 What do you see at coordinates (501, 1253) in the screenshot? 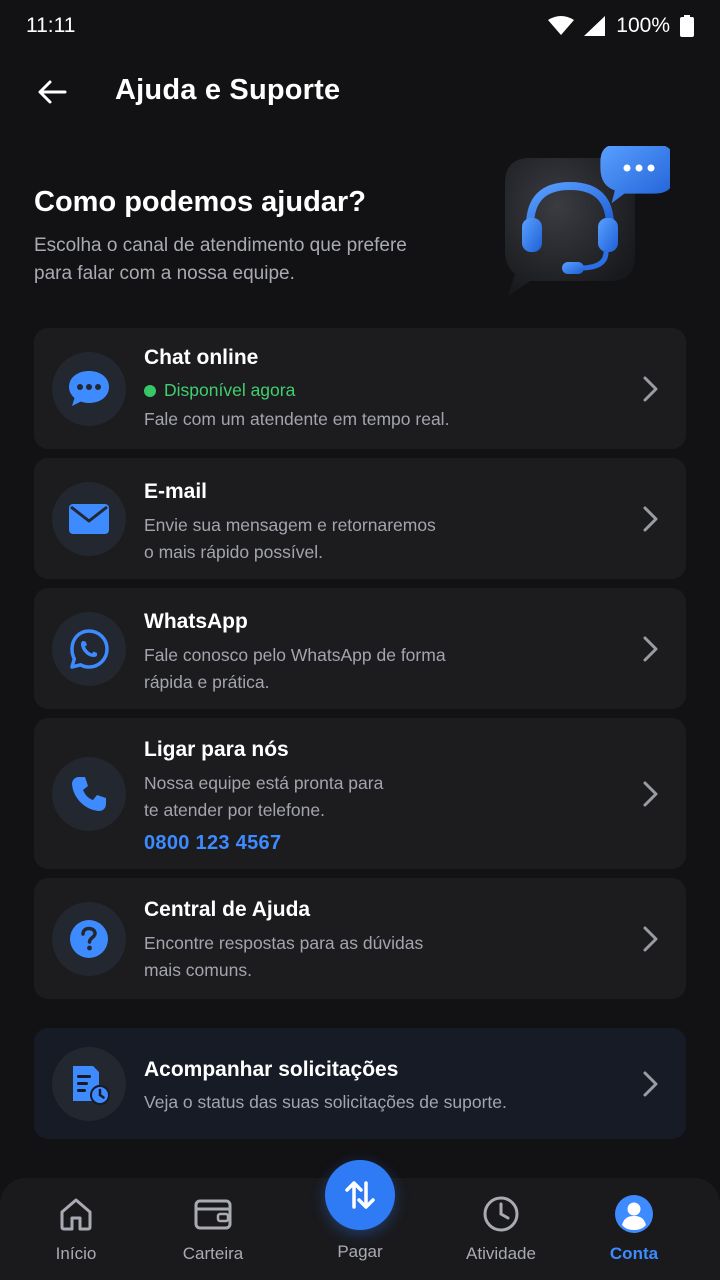
I see `nav-label-activity: Atividade` at bounding box center [501, 1253].